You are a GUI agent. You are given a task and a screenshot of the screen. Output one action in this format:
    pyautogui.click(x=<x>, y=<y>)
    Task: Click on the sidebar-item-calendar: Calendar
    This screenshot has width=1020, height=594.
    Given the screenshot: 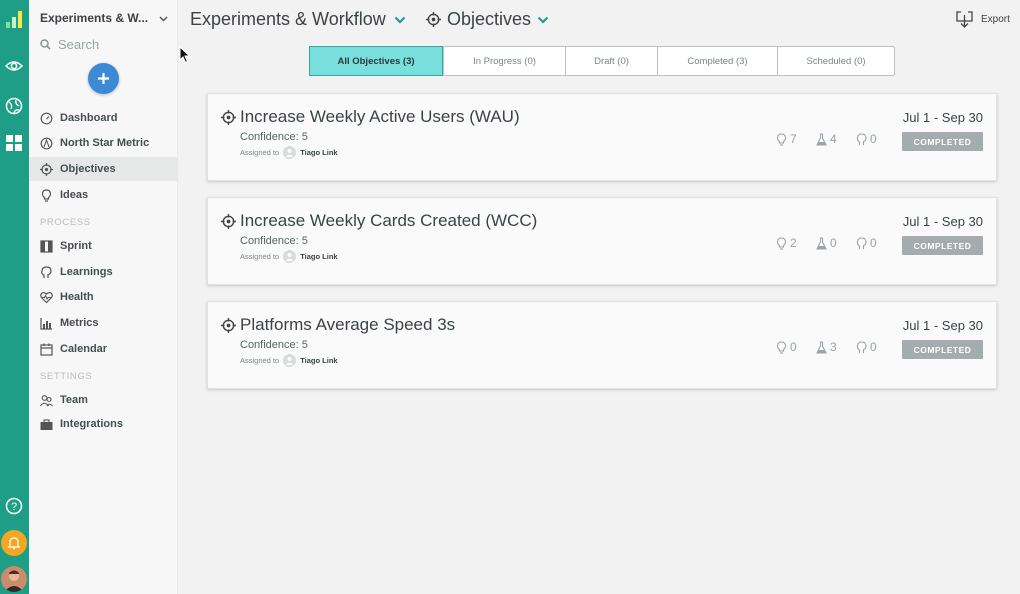 What is the action you would take?
    pyautogui.click(x=103, y=349)
    